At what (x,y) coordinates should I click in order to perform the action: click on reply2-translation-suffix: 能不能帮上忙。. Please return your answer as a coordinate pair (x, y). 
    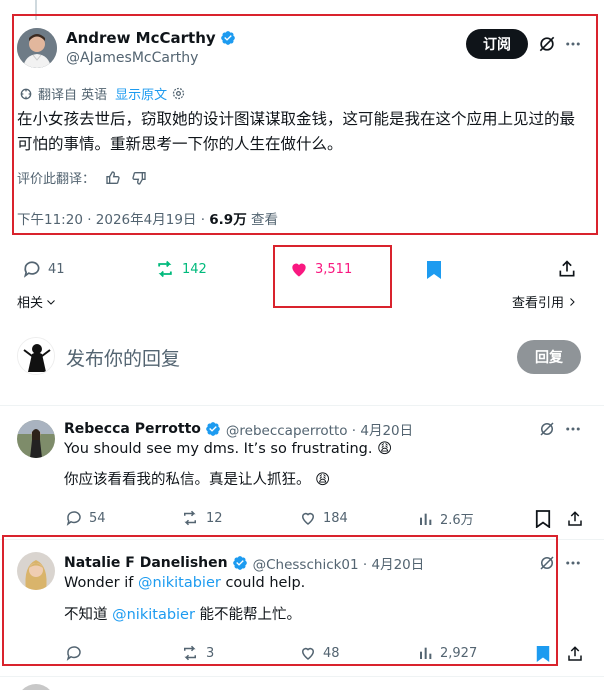
    Looking at the image, I should click on (248, 615).